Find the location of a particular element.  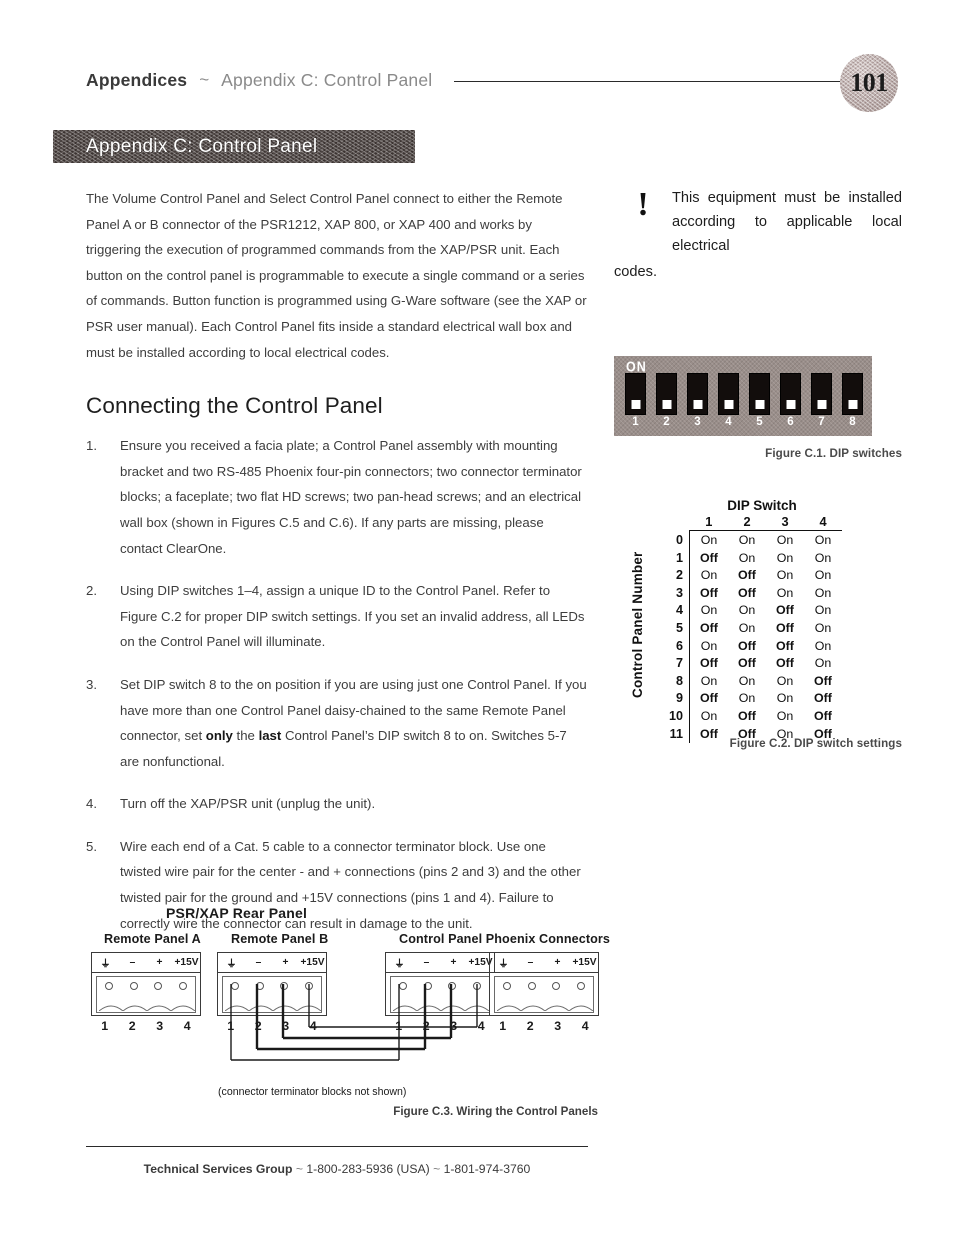

dip-table-row: 3 Off Off On On is located at coordinates (747, 593).